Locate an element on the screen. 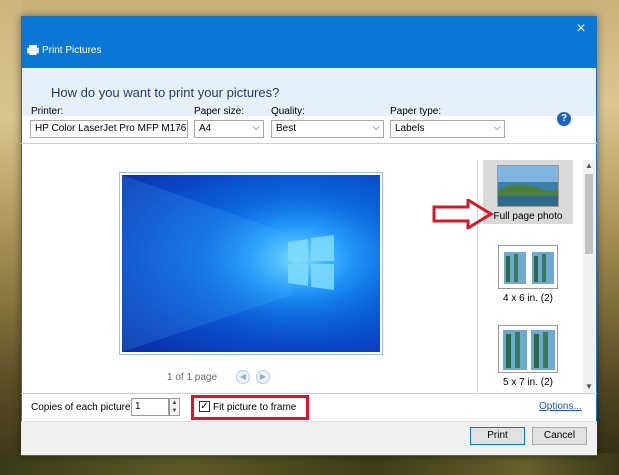 Image resolution: width=619 pixels, height=475 pixels. 5x7-thumbnail is located at coordinates (528, 349).